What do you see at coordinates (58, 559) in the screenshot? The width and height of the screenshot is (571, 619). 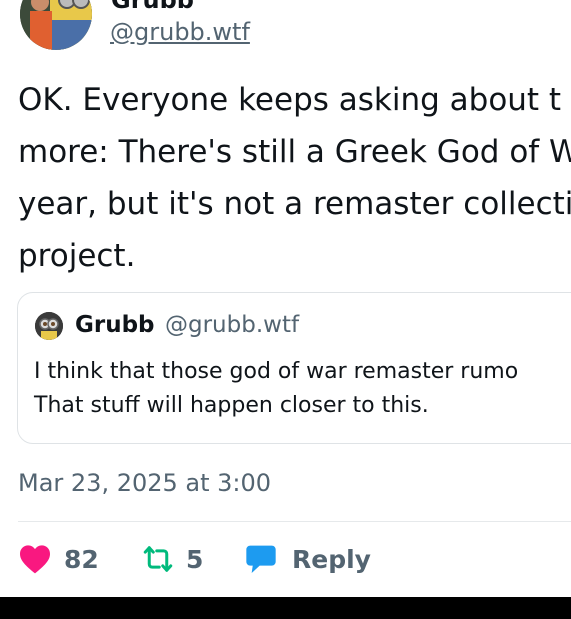 I see `like-button: 82` at bounding box center [58, 559].